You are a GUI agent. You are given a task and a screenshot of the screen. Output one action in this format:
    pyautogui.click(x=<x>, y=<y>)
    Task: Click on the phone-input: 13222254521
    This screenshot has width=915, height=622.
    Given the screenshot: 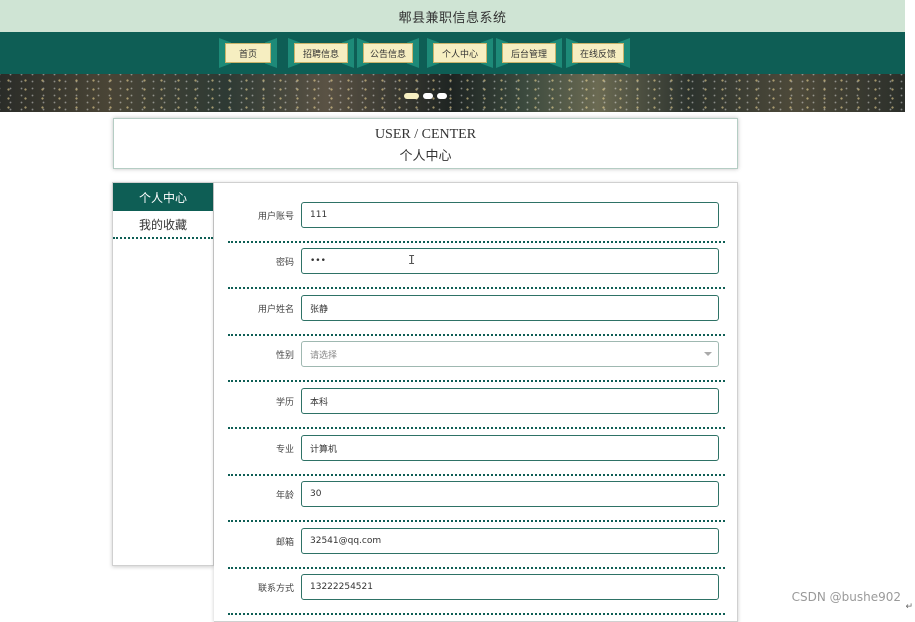 What is the action you would take?
    pyautogui.click(x=510, y=587)
    